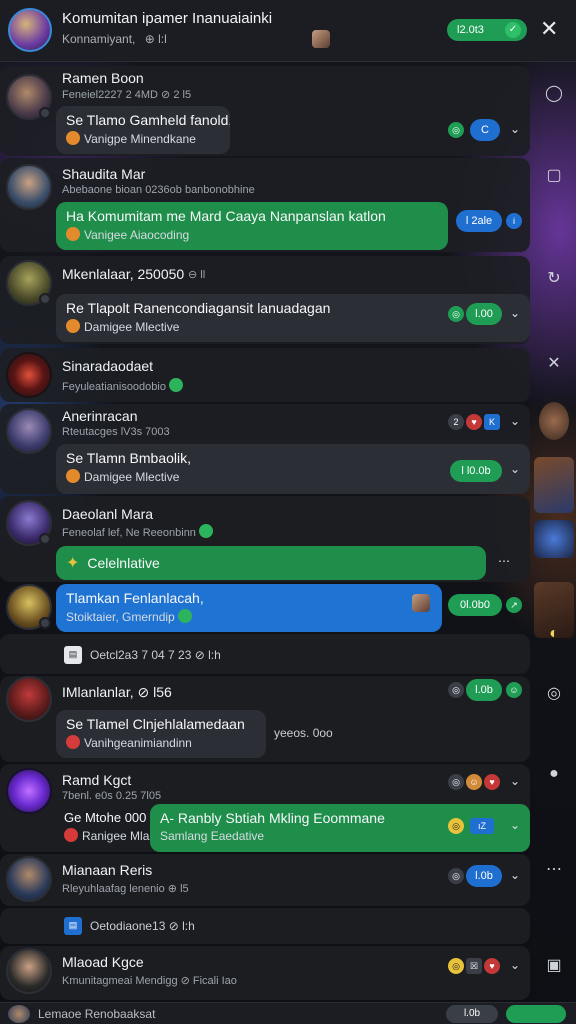 The height and width of the screenshot is (1024, 576). Describe the element at coordinates (484, 314) in the screenshot. I see `reaction-badge: l.00` at that location.